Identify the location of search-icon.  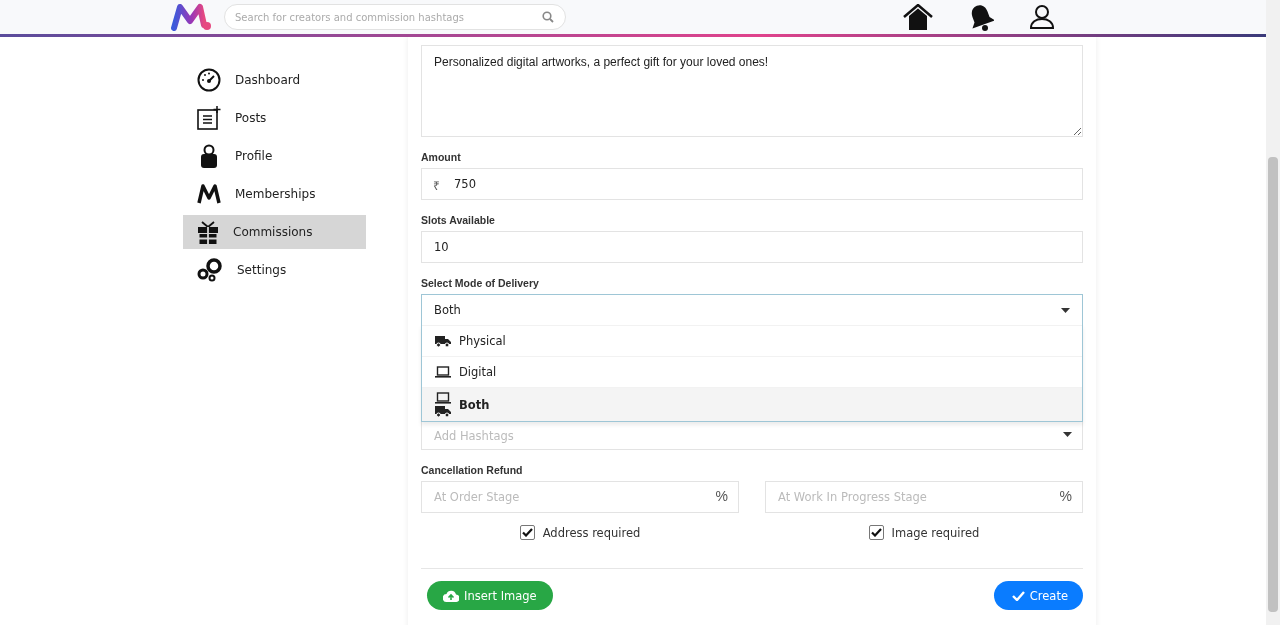
(548, 17).